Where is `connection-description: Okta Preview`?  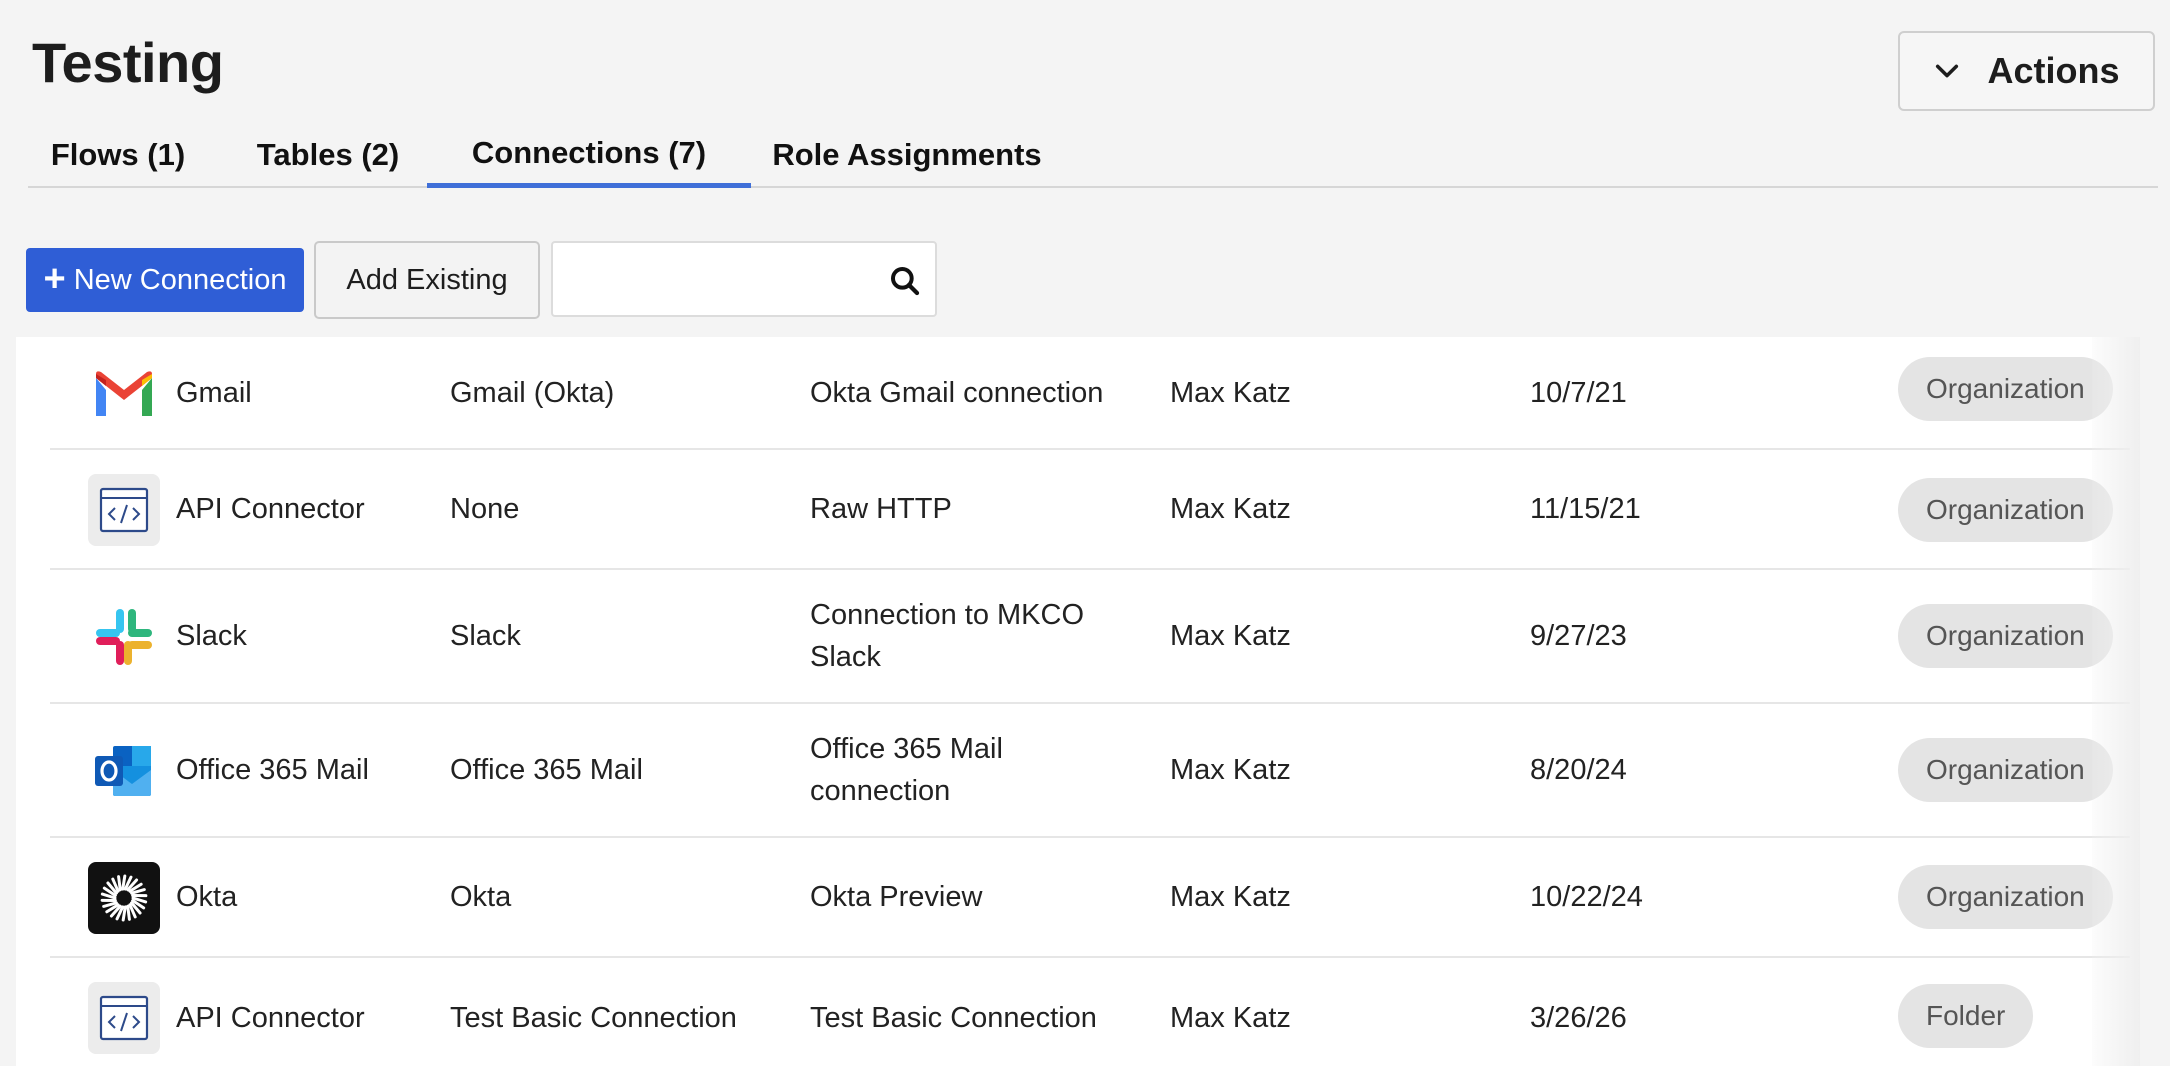
connection-description: Okta Preview is located at coordinates (896, 897).